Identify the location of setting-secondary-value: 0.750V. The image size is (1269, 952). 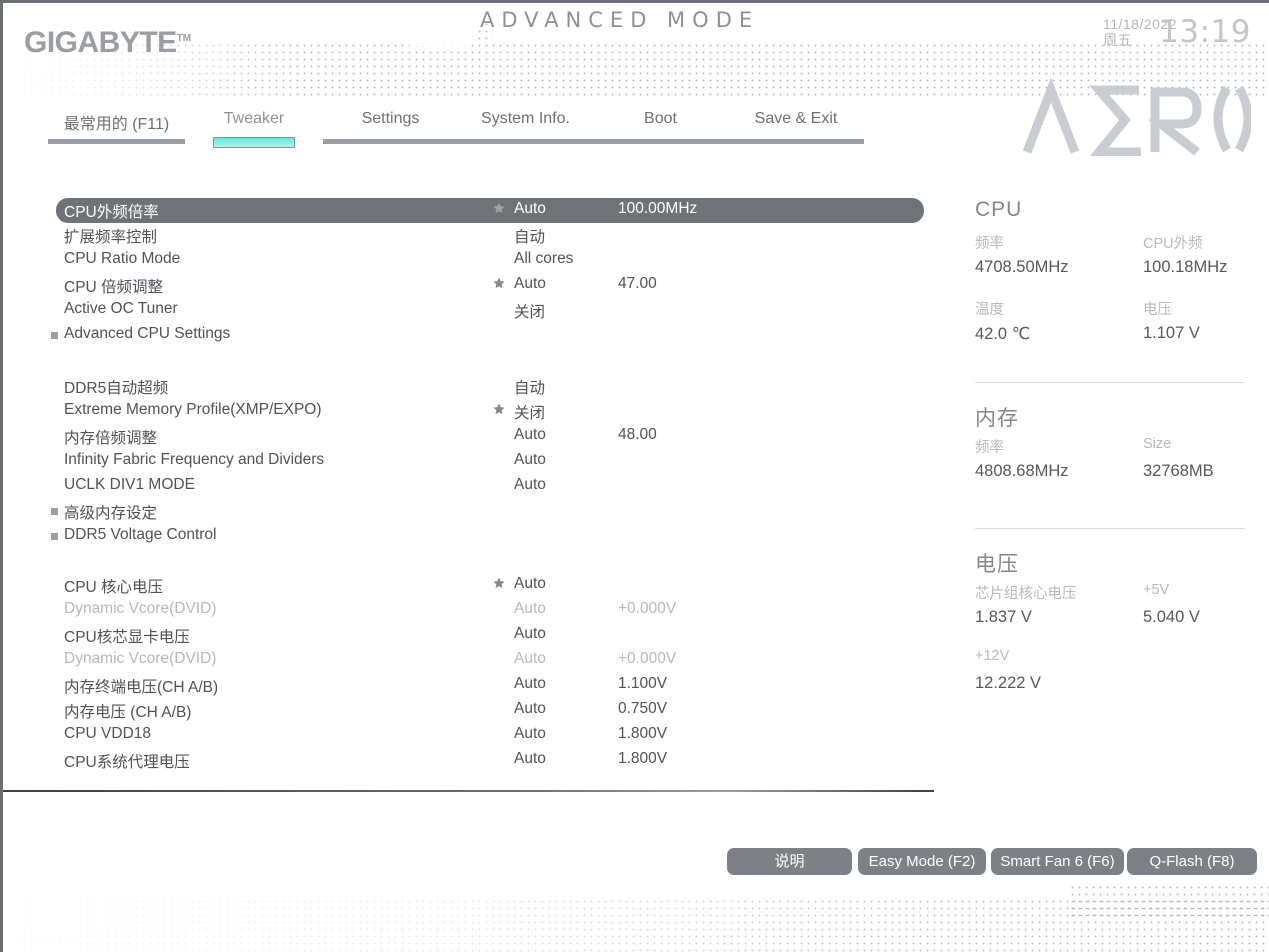
(643, 708).